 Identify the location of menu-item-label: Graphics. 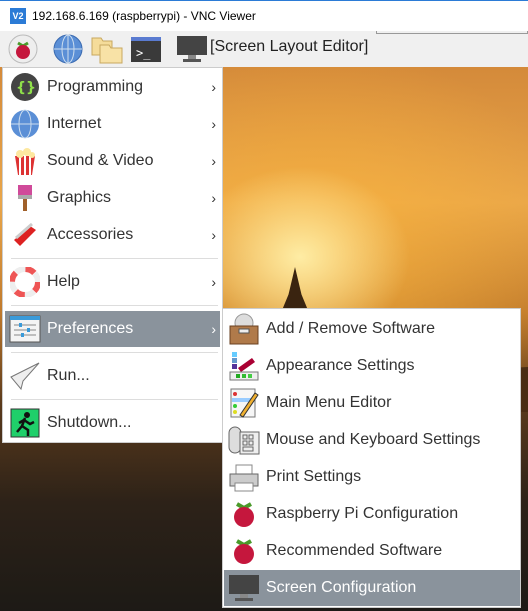
(79, 197).